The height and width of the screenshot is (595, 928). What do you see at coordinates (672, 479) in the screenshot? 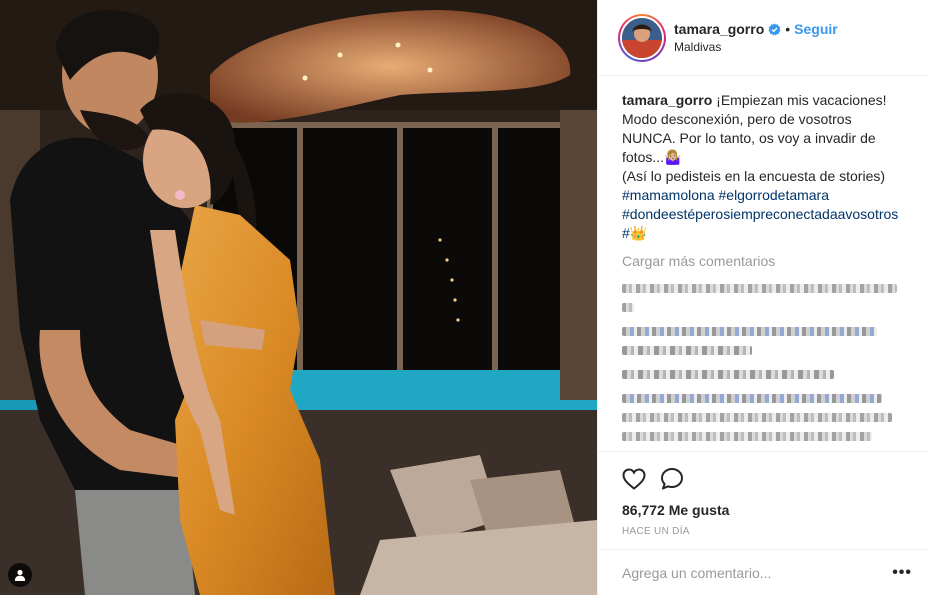
I see `comment-icon` at bounding box center [672, 479].